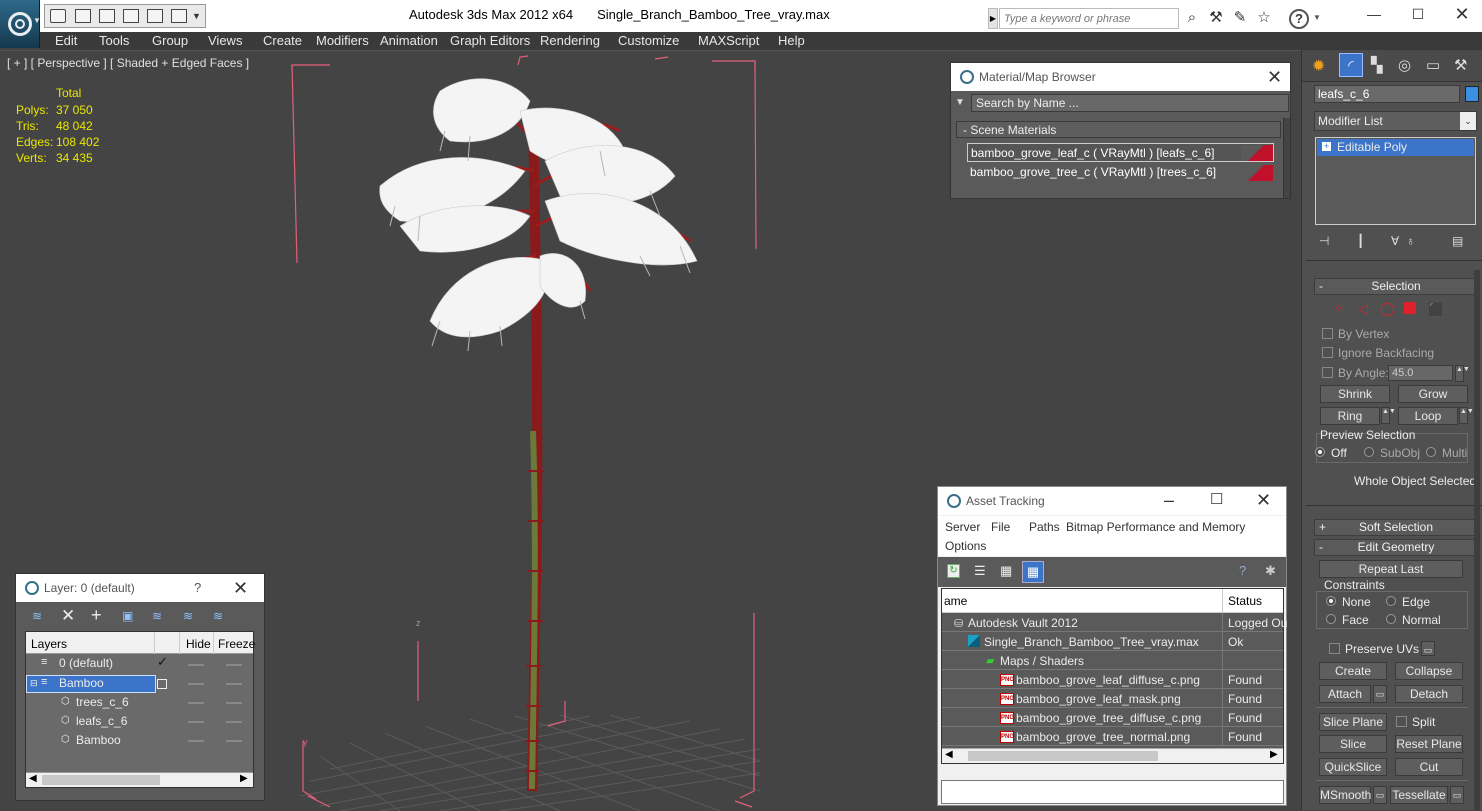 This screenshot has height=811, width=1482. Describe the element at coordinates (162, 662) in the screenshot. I see `current-layer-check-icon: ✓` at that location.